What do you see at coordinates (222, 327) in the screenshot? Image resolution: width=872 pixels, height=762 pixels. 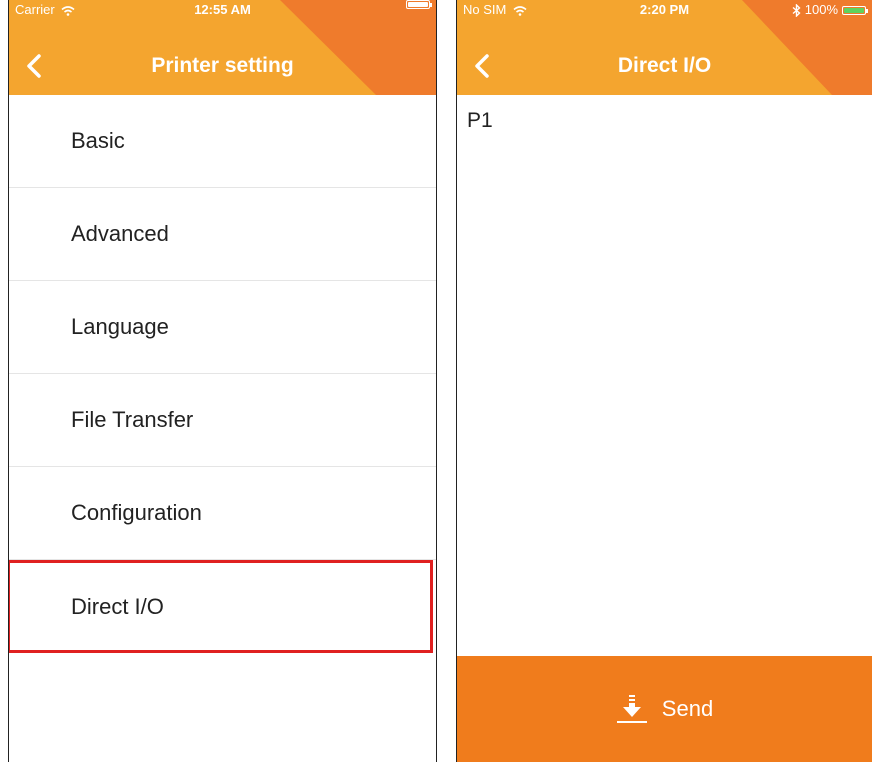 I see `list-item-language: Language` at bounding box center [222, 327].